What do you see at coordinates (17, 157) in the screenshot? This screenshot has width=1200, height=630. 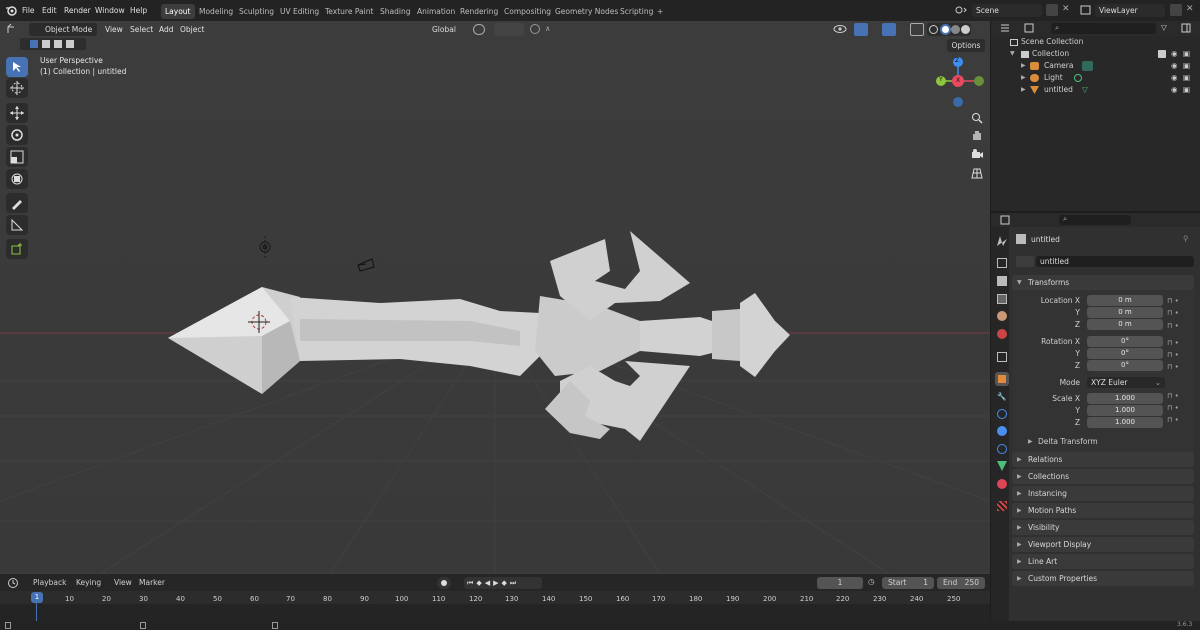 I see `scale-tool` at bounding box center [17, 157].